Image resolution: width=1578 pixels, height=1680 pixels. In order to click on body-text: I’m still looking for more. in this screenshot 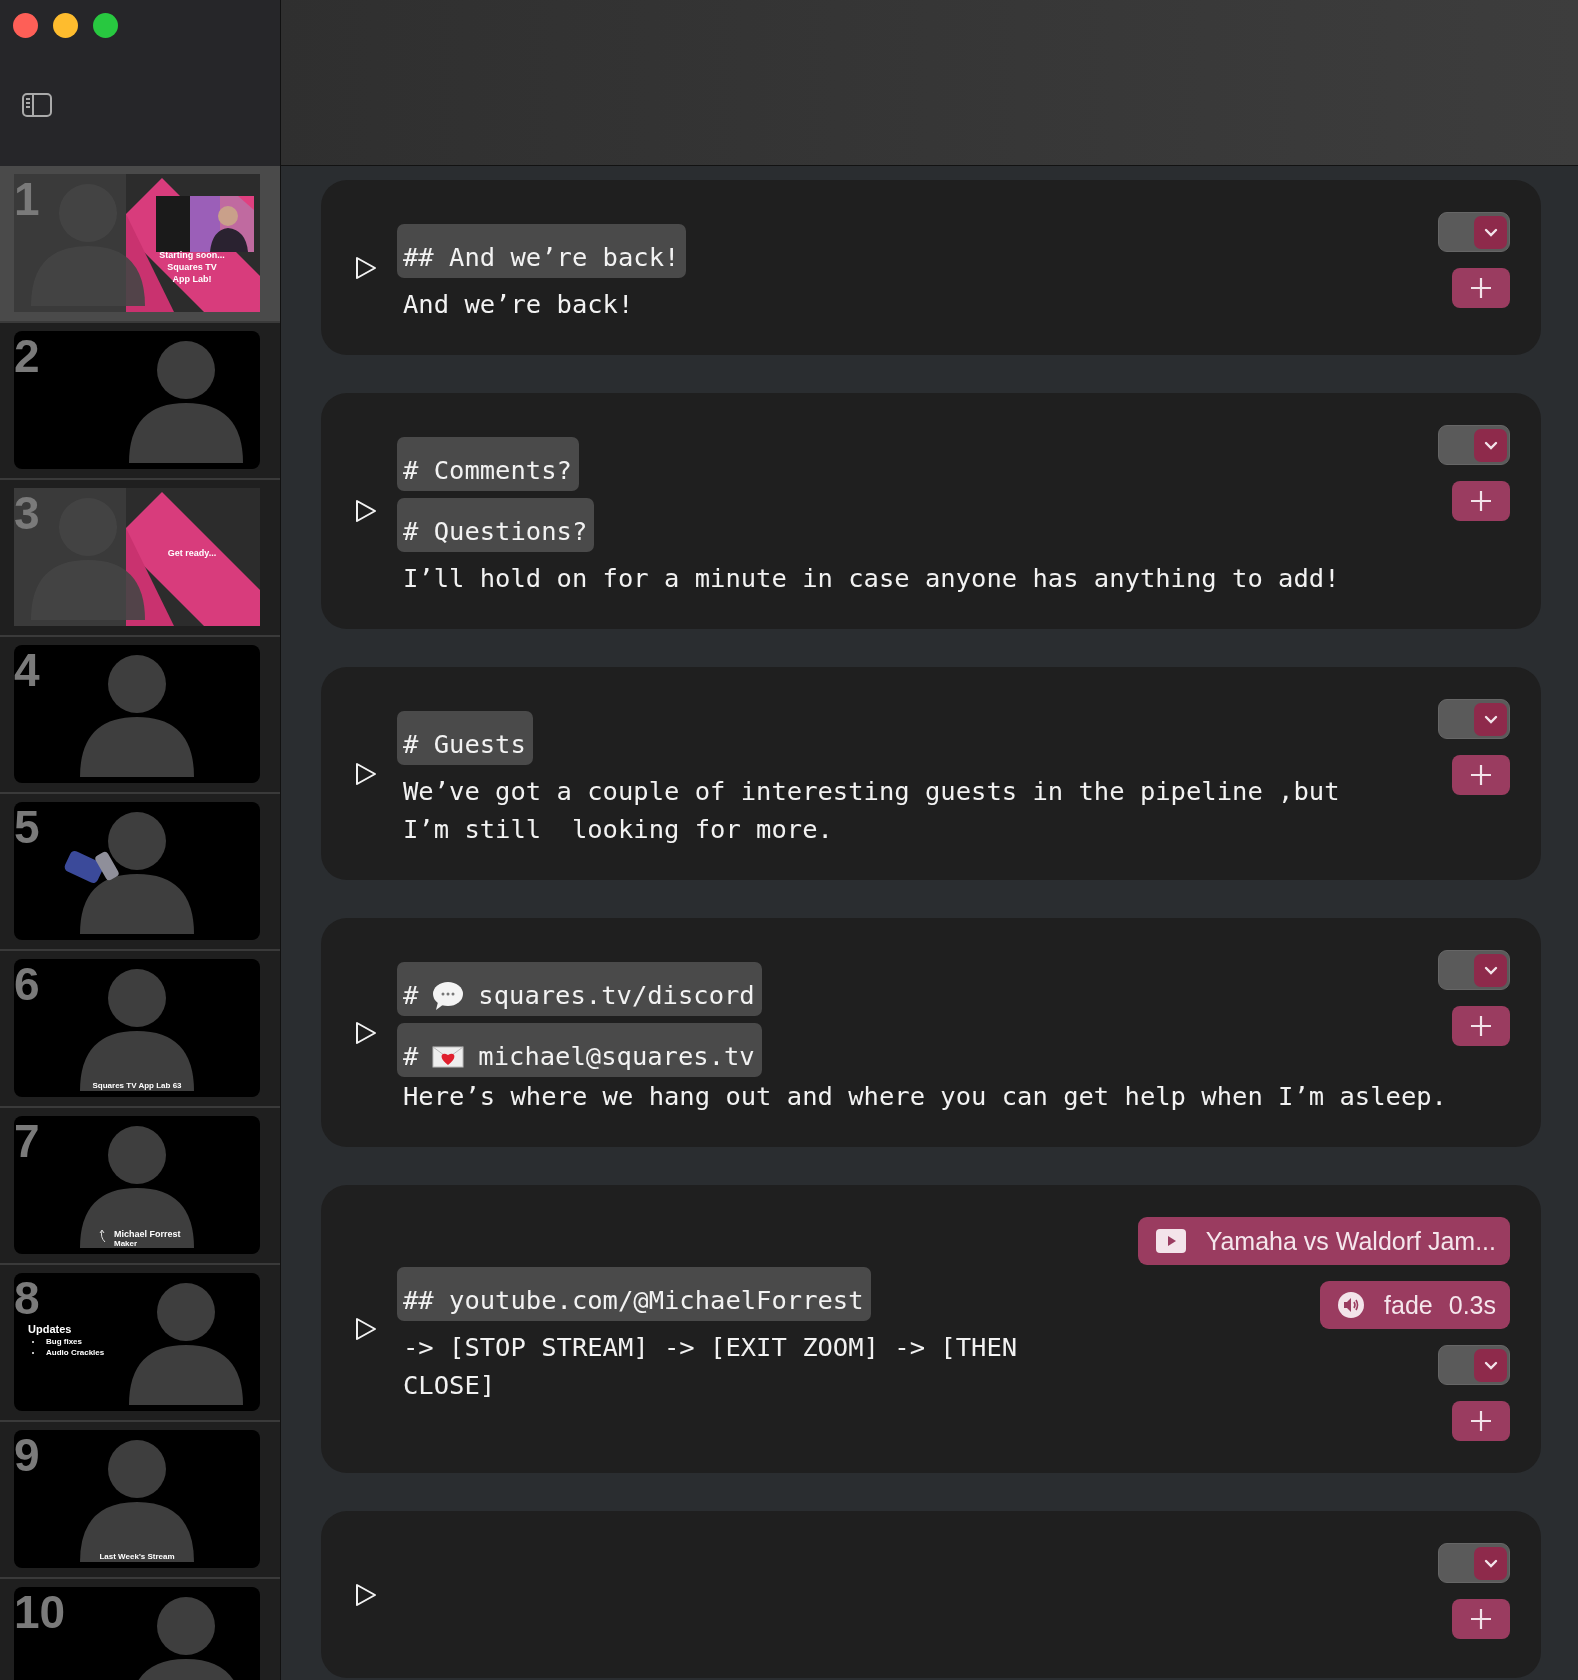, I will do `click(617, 829)`.